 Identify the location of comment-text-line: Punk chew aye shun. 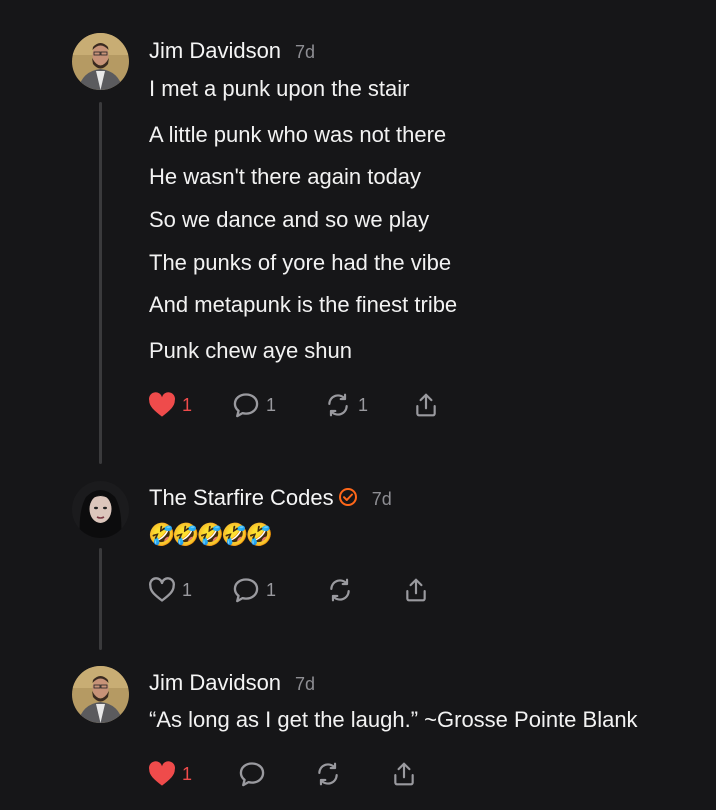
(251, 350).